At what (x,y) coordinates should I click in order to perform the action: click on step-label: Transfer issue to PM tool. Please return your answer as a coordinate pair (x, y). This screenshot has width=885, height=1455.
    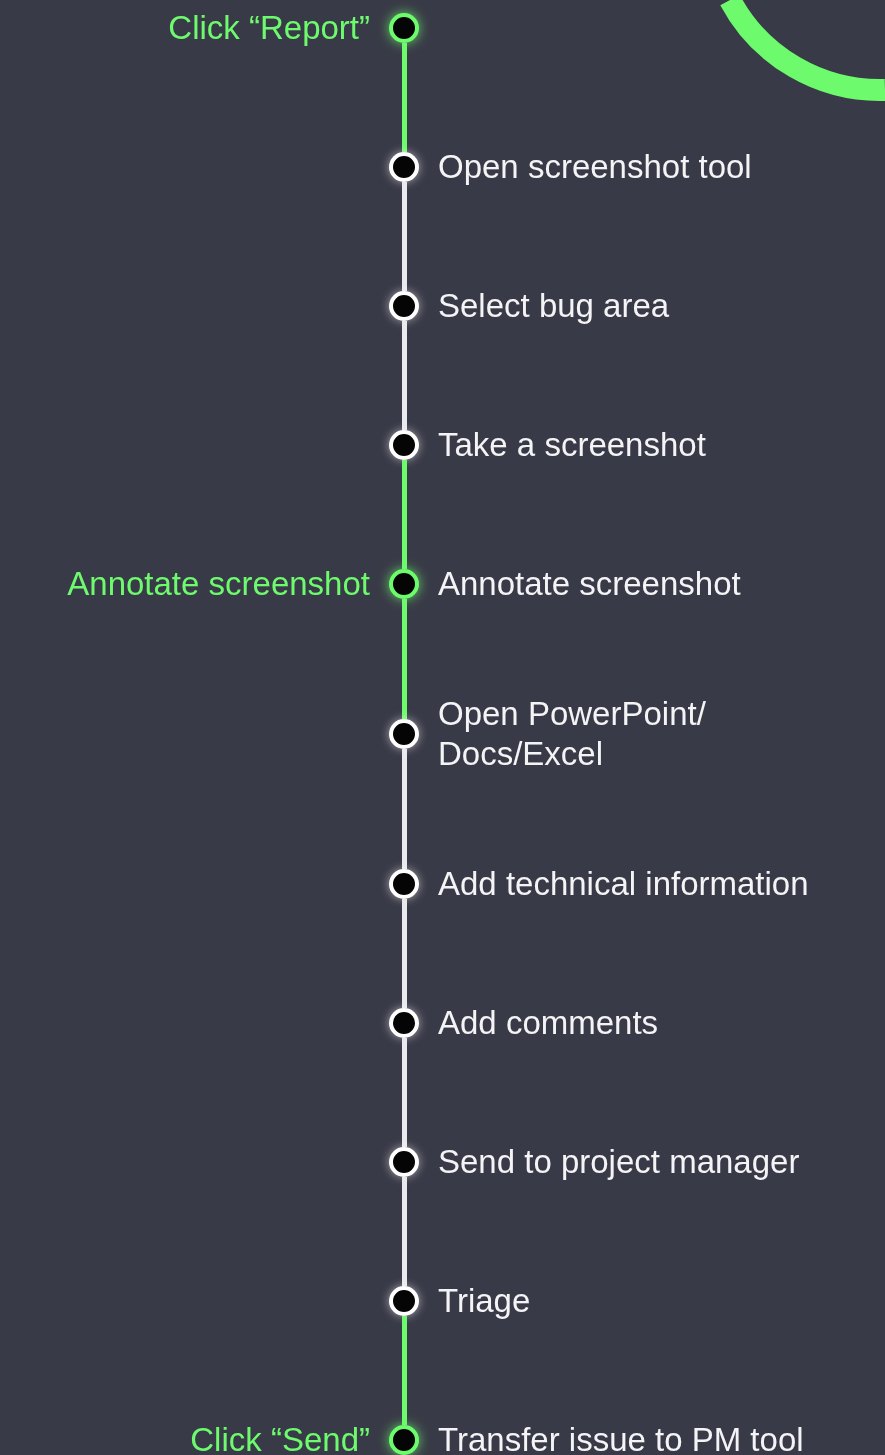
    Looking at the image, I should click on (621, 1437).